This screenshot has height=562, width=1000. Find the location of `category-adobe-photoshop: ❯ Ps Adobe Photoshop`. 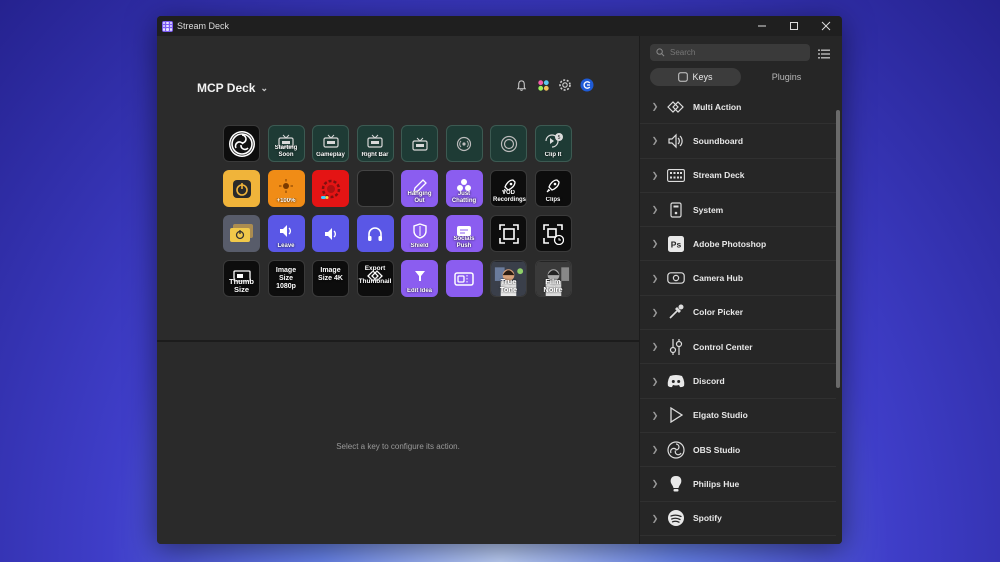

category-adobe-photoshop: ❯ Ps Adobe Photoshop is located at coordinates (738, 244).